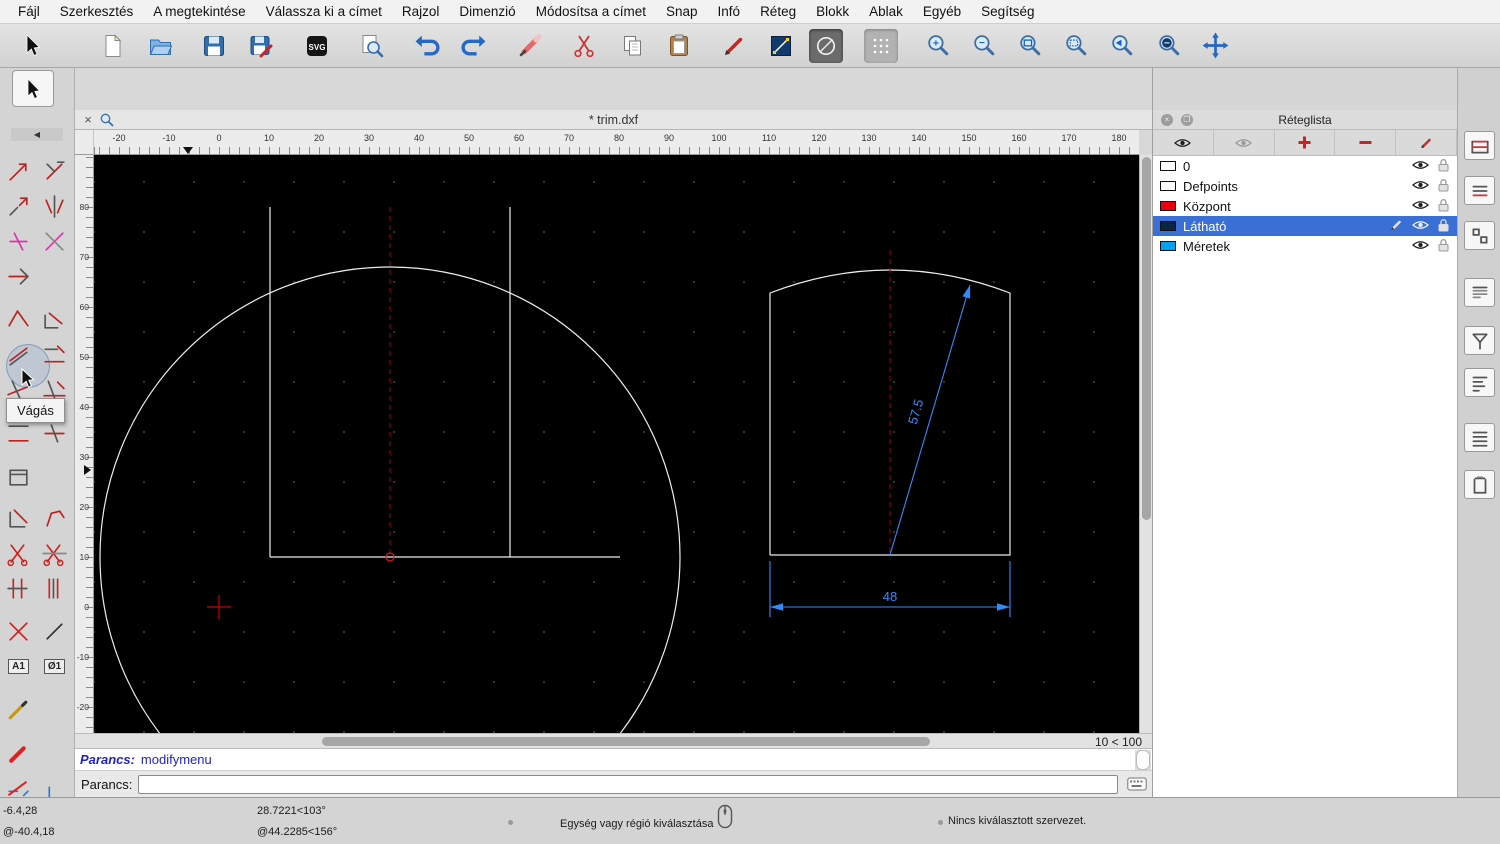  Describe the element at coordinates (18, 631) in the screenshot. I see `delete-icon` at that location.